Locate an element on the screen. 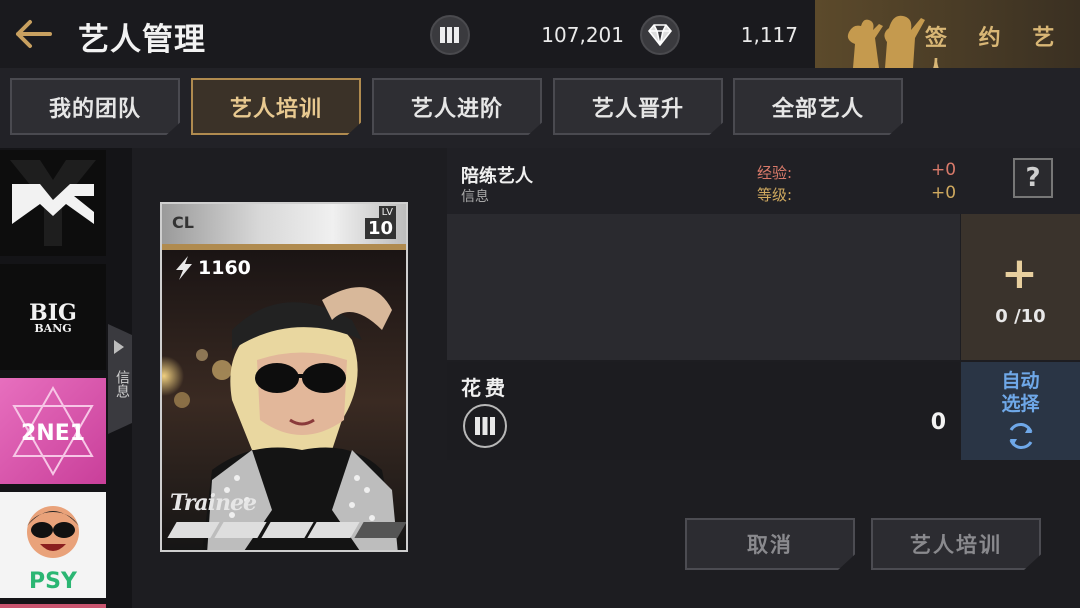 This screenshot has height=608, width=1080. diamond-icon is located at coordinates (660, 35).